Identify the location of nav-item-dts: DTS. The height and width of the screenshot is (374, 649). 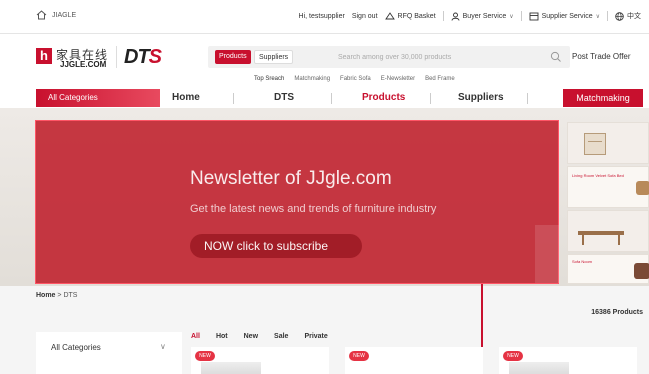
(284, 97).